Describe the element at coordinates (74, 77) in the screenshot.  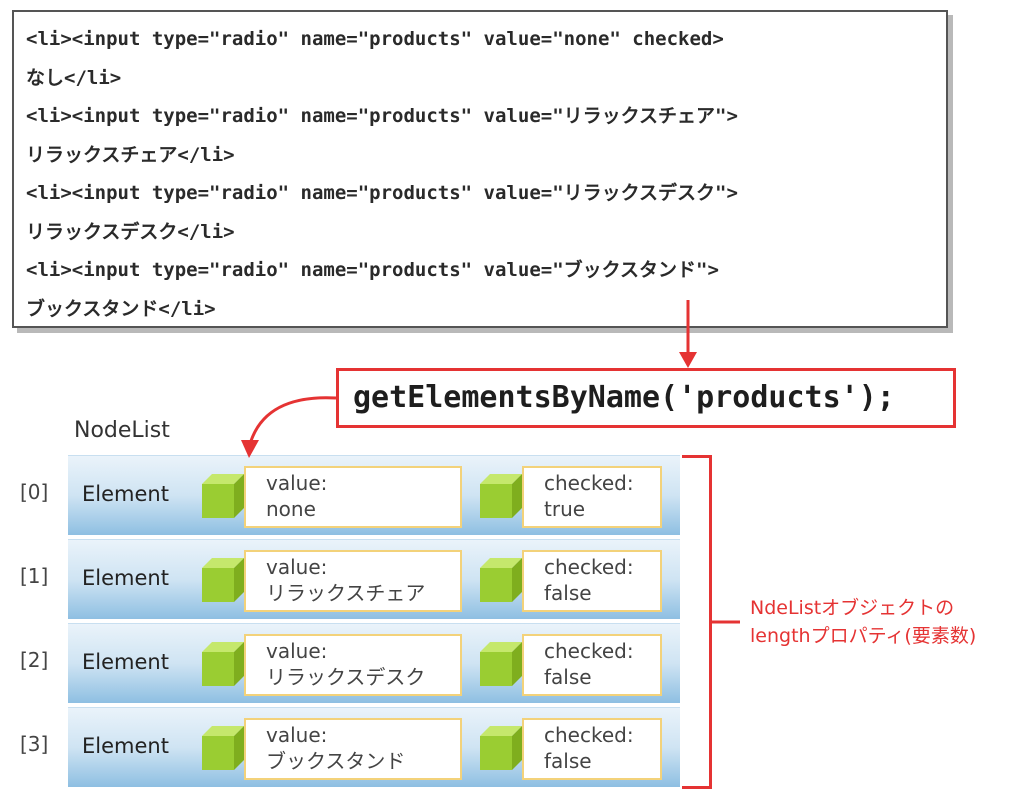
I see `code-line: なし</li>` at that location.